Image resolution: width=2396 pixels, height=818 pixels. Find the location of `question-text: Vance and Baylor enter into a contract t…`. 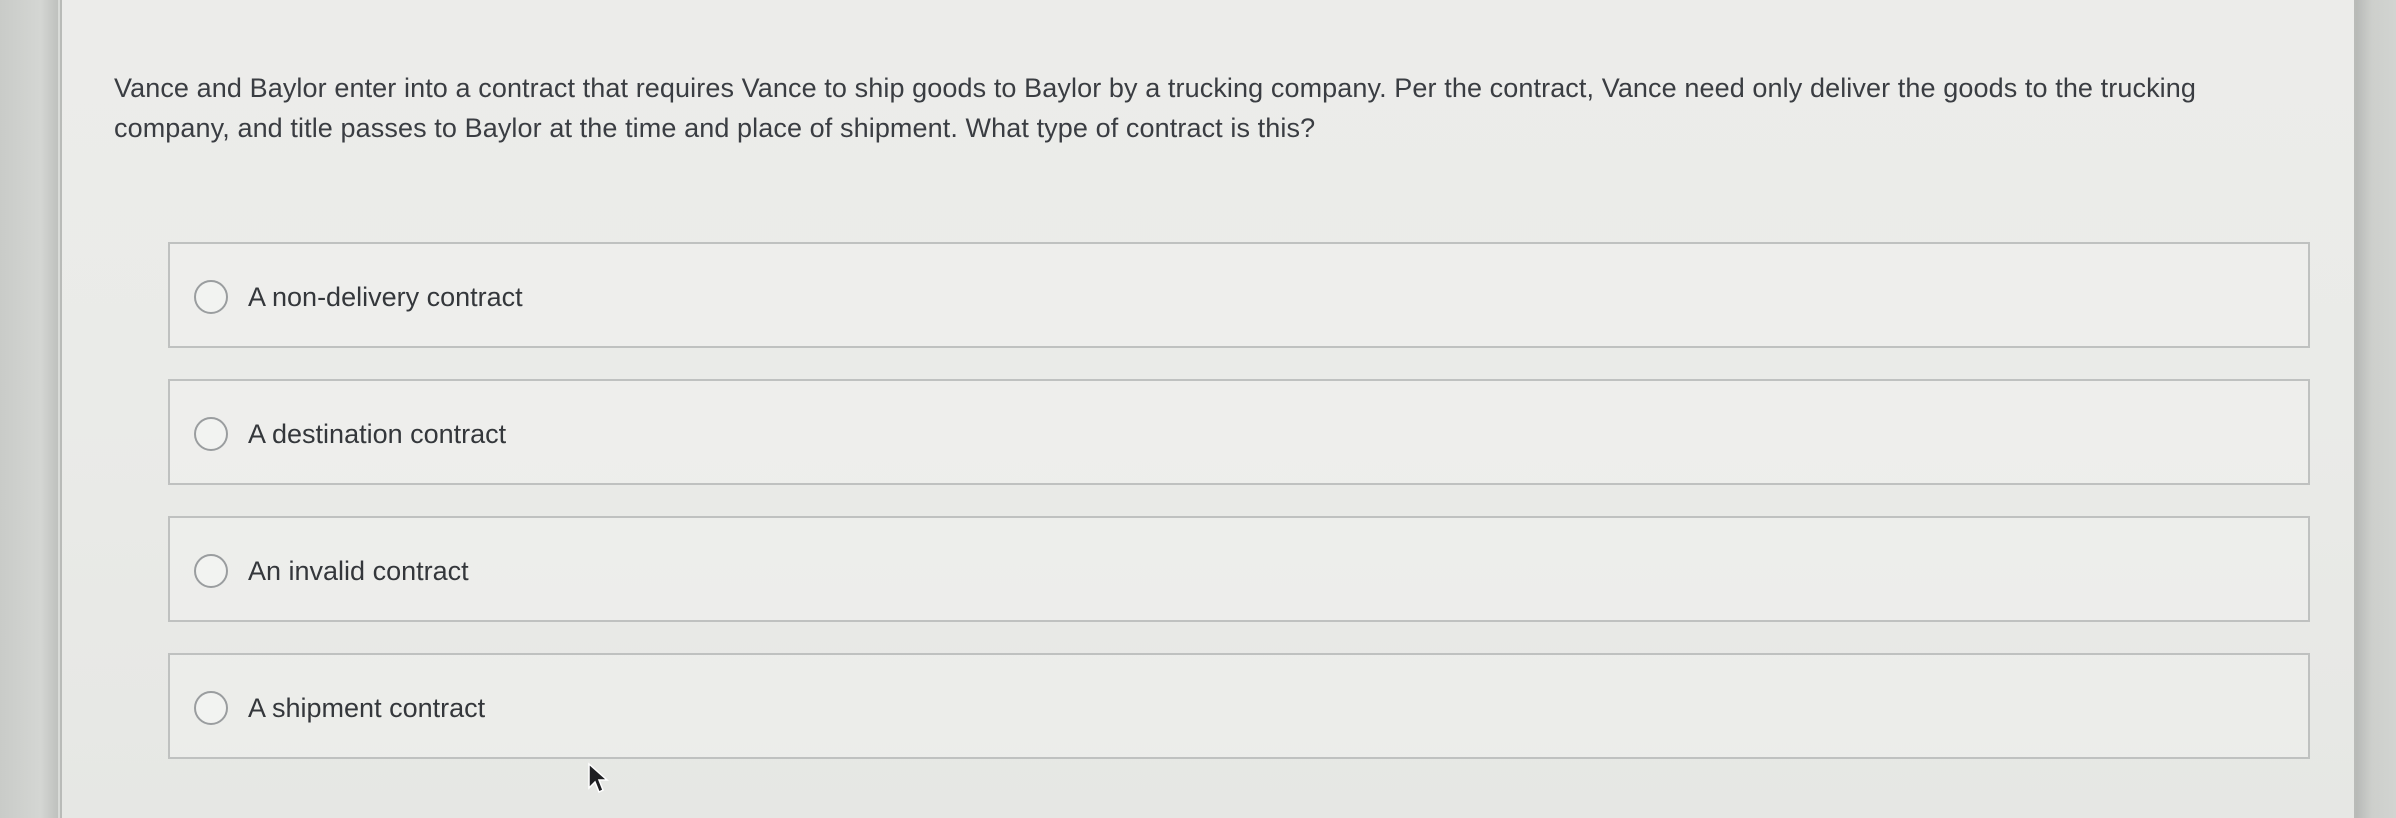

question-text: Vance and Baylor enter into a contract t… is located at coordinates (1155, 108).